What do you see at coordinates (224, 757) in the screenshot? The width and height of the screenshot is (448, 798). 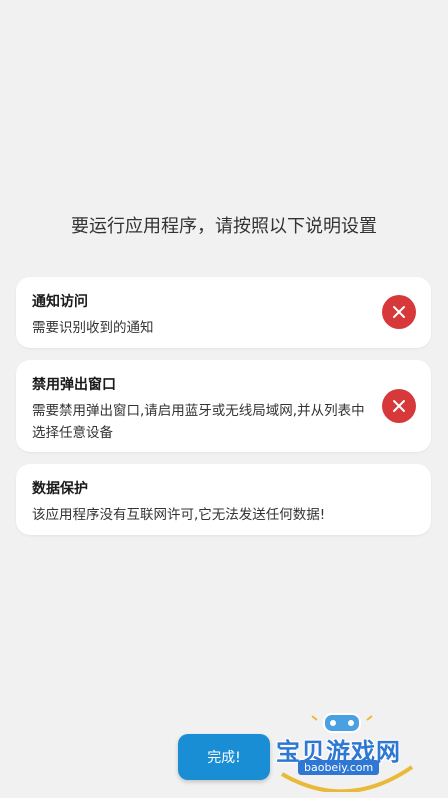 I see `done-button: 完成!` at bounding box center [224, 757].